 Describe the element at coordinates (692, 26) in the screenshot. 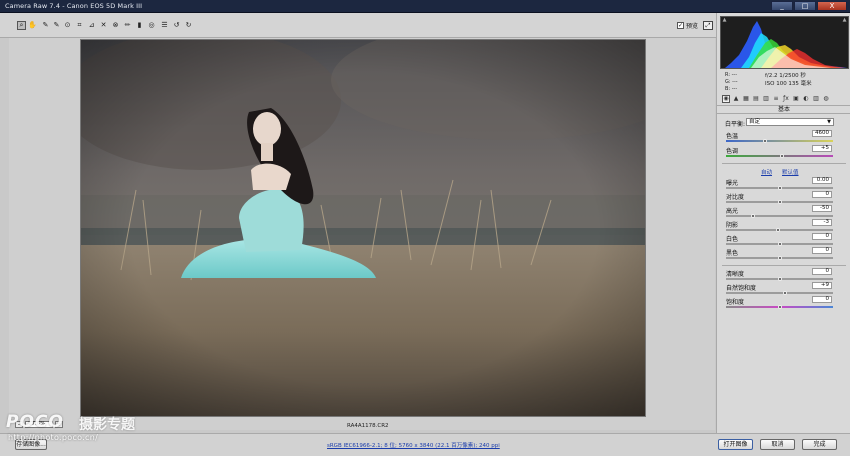

I see `preview-label: 预览` at that location.